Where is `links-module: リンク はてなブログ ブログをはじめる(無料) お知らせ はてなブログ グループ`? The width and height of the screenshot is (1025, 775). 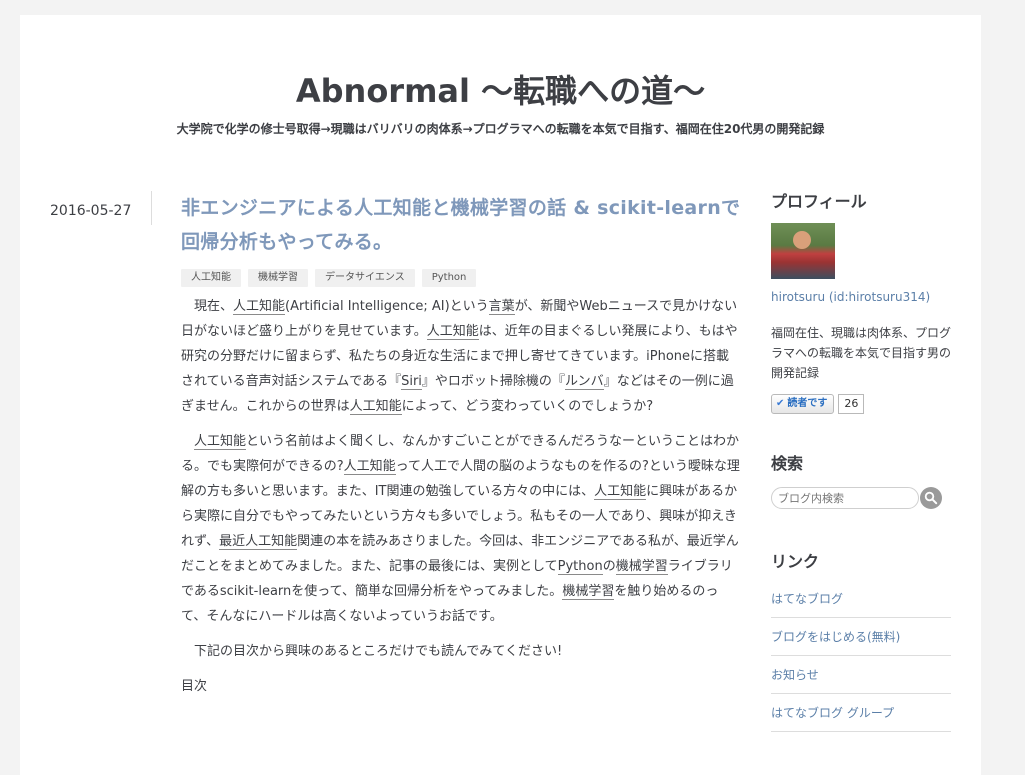
links-module: リンク はてなブログ ブログをはじめる(無料) お知らせ はてなブログ グループ is located at coordinates (861, 641).